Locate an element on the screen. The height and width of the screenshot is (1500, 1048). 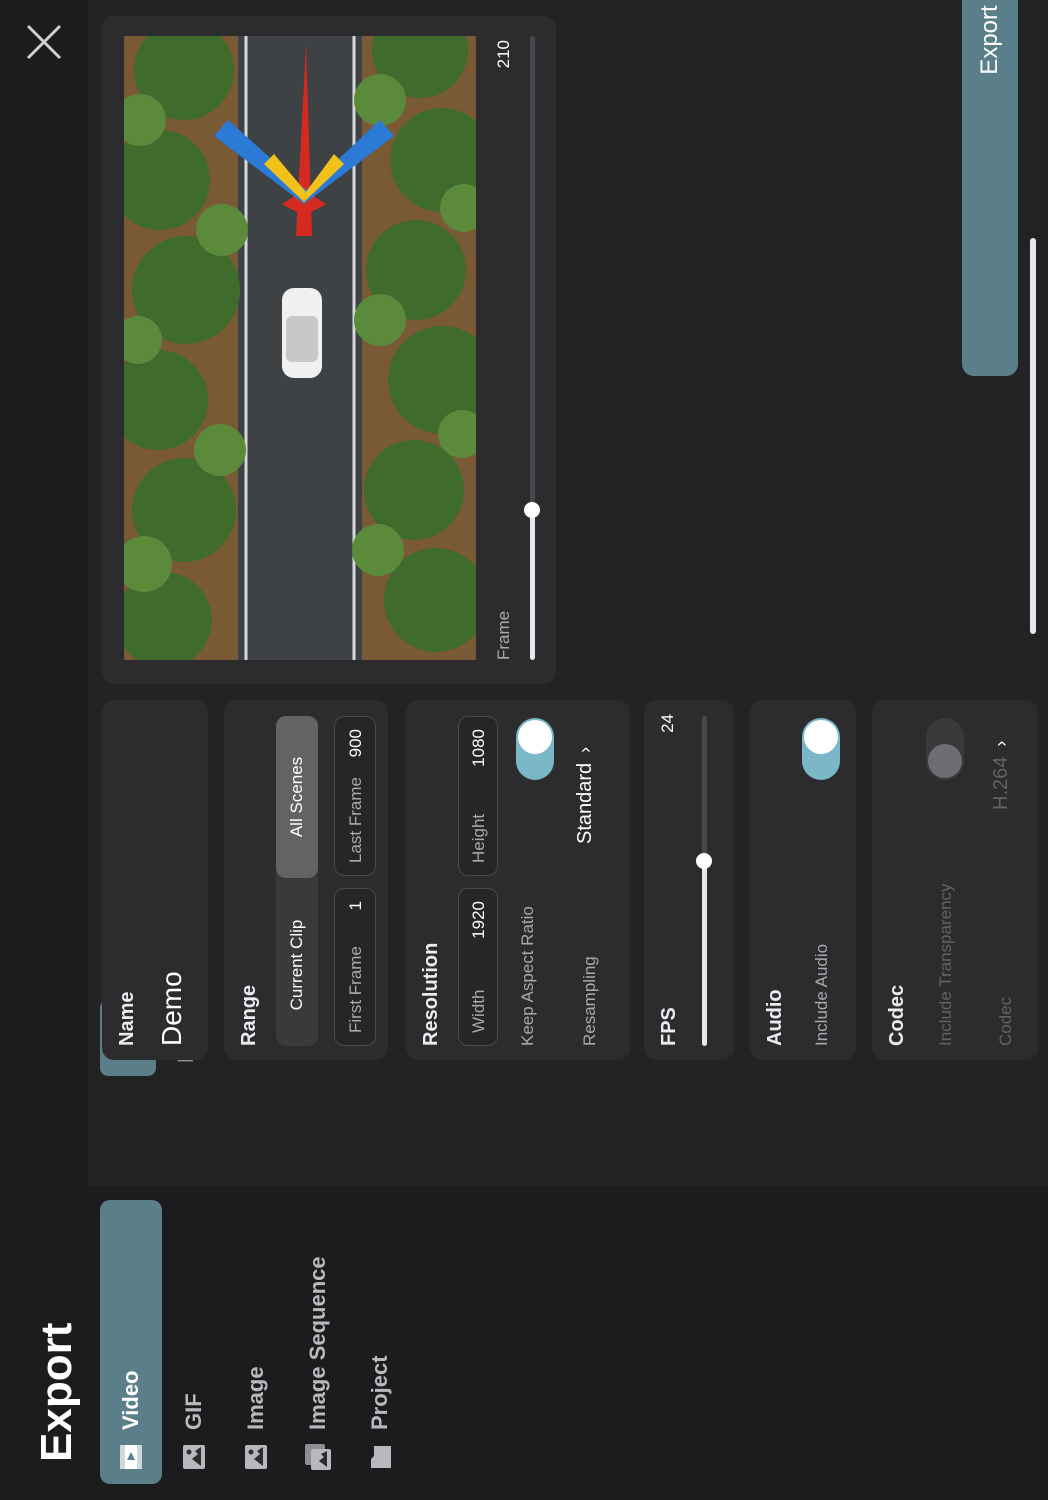
name-field: Demo is located at coordinates (172, 1008).